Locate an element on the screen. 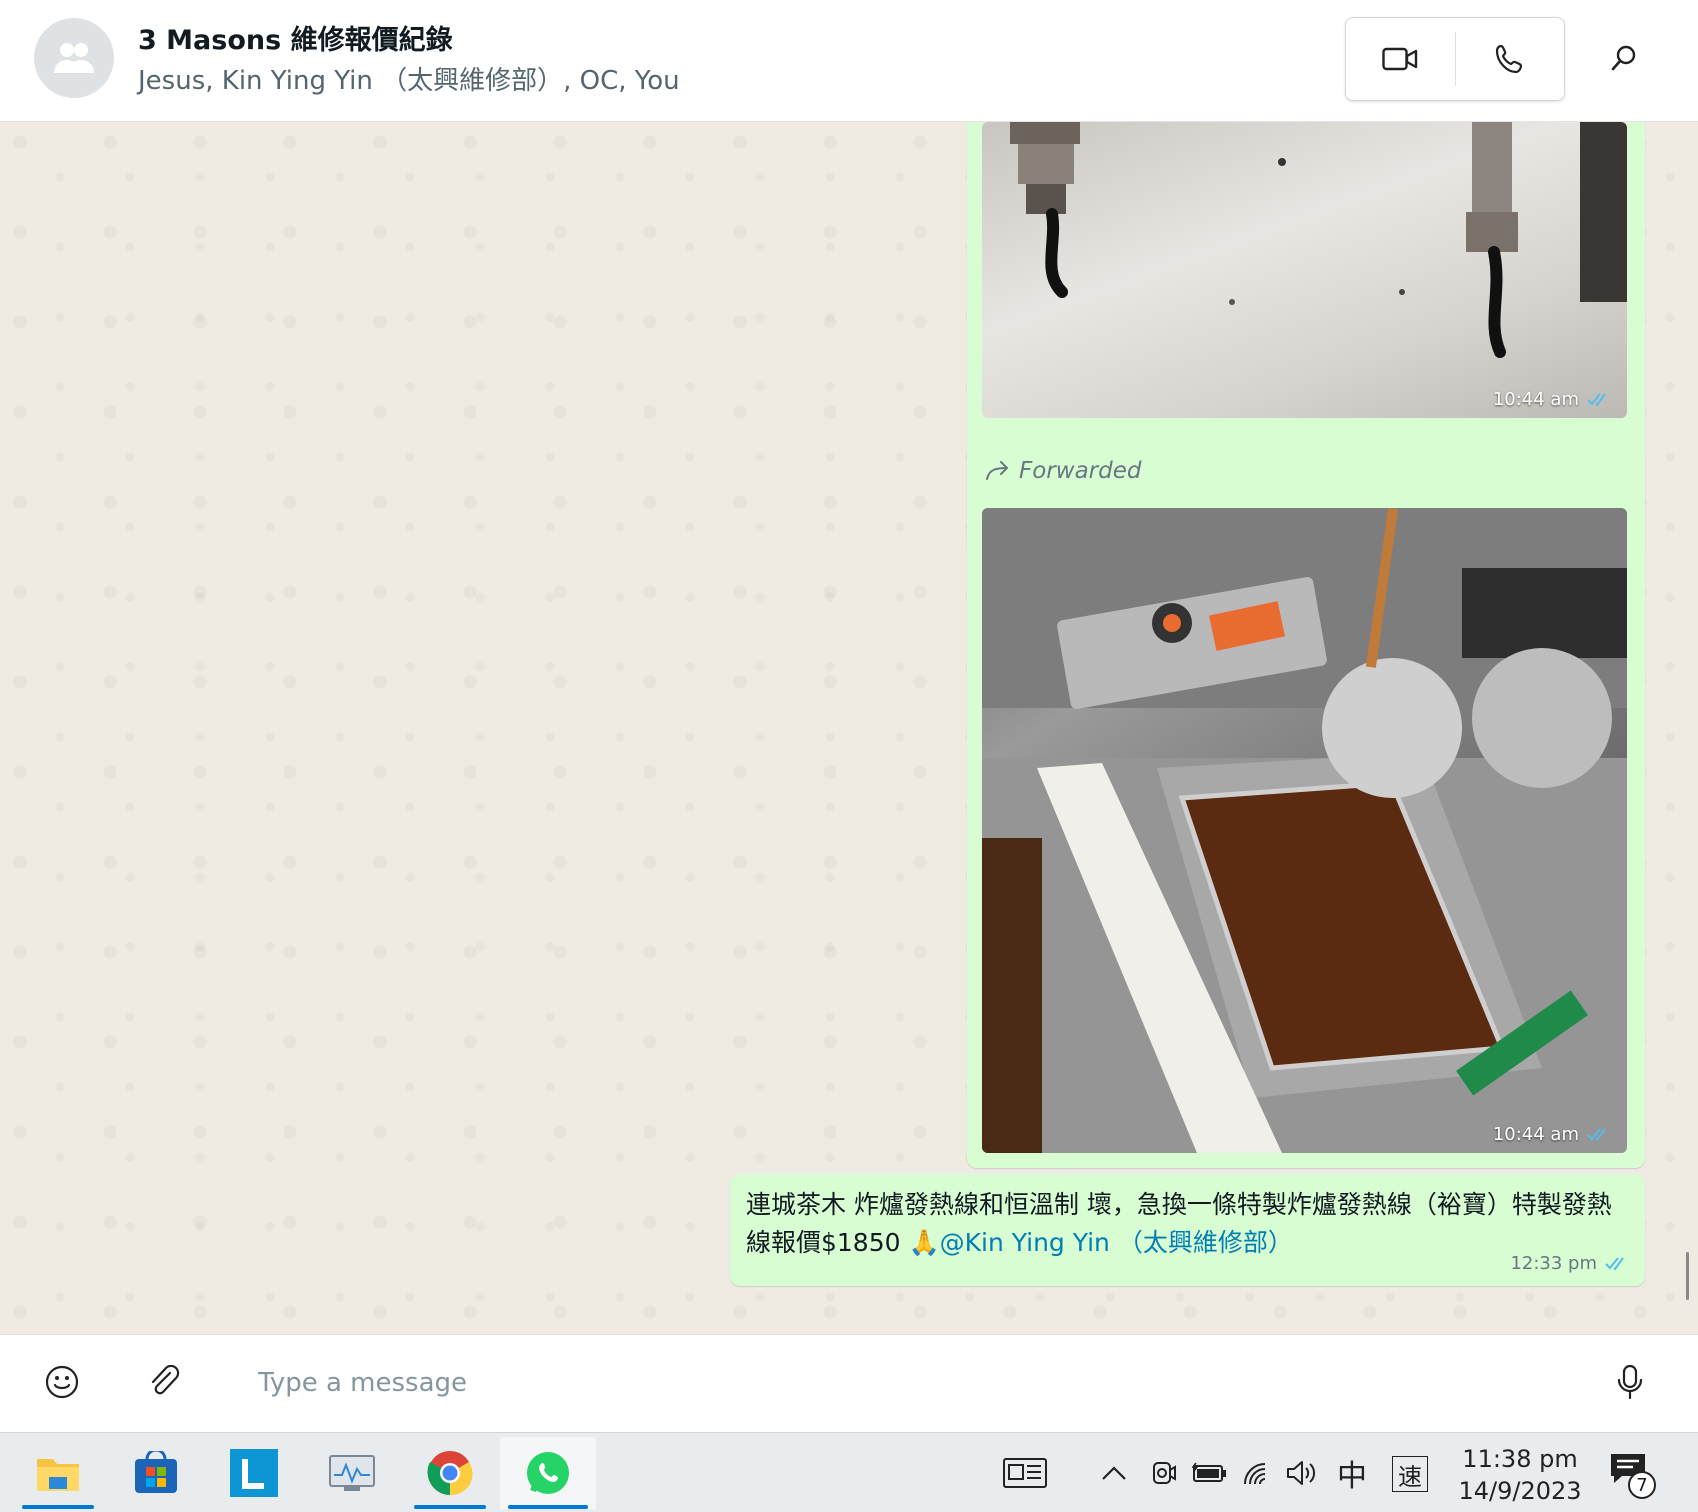  attach-button is located at coordinates (164, 1382).